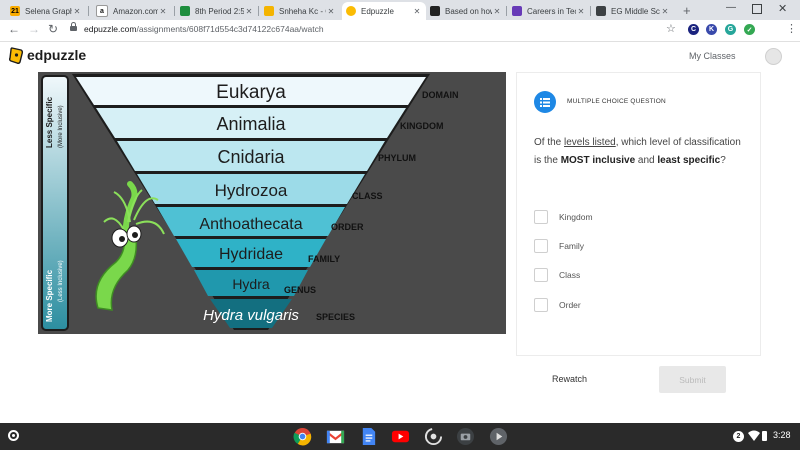 The height and width of the screenshot is (450, 800). Describe the element at coordinates (14, 29) in the screenshot. I see `back-arrow-icon: ←` at that location.